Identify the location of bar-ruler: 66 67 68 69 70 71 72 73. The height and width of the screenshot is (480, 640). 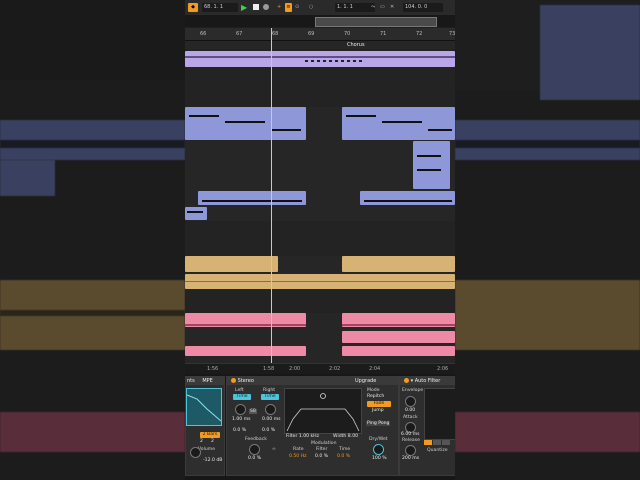
(320, 34).